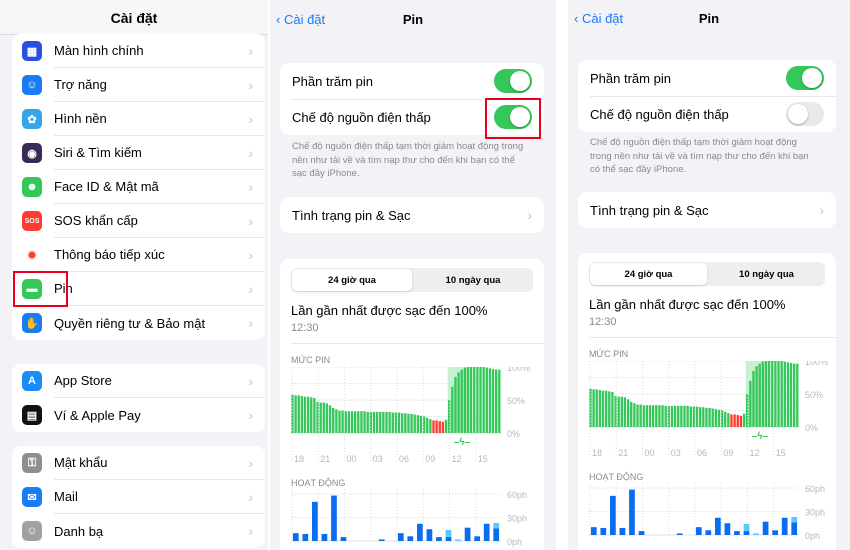 This screenshot has width=850, height=550. What do you see at coordinates (159, 51) in the screenshot?
I see `settings-item-label: Màn hình chính` at bounding box center [159, 51].